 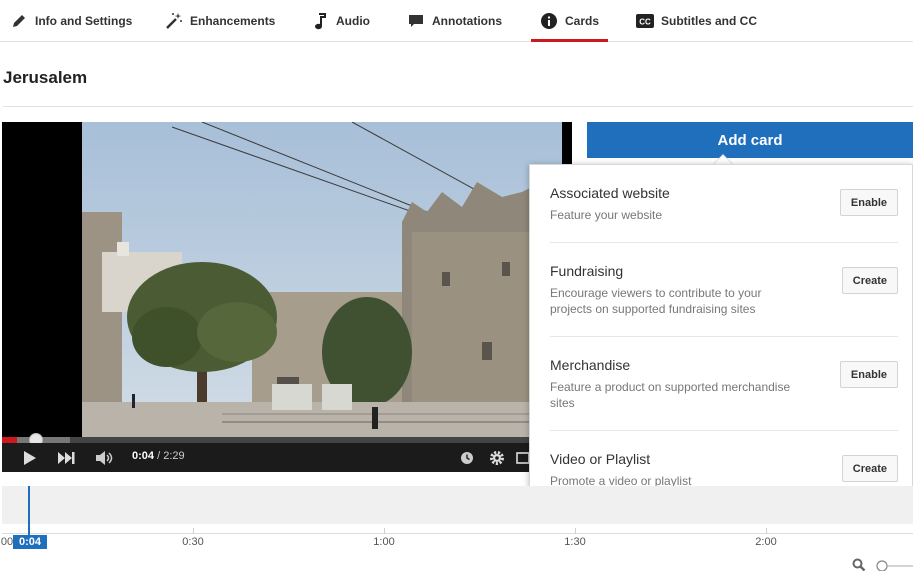 What do you see at coordinates (171, 456) in the screenshot?
I see `duration: / 2:29` at bounding box center [171, 456].